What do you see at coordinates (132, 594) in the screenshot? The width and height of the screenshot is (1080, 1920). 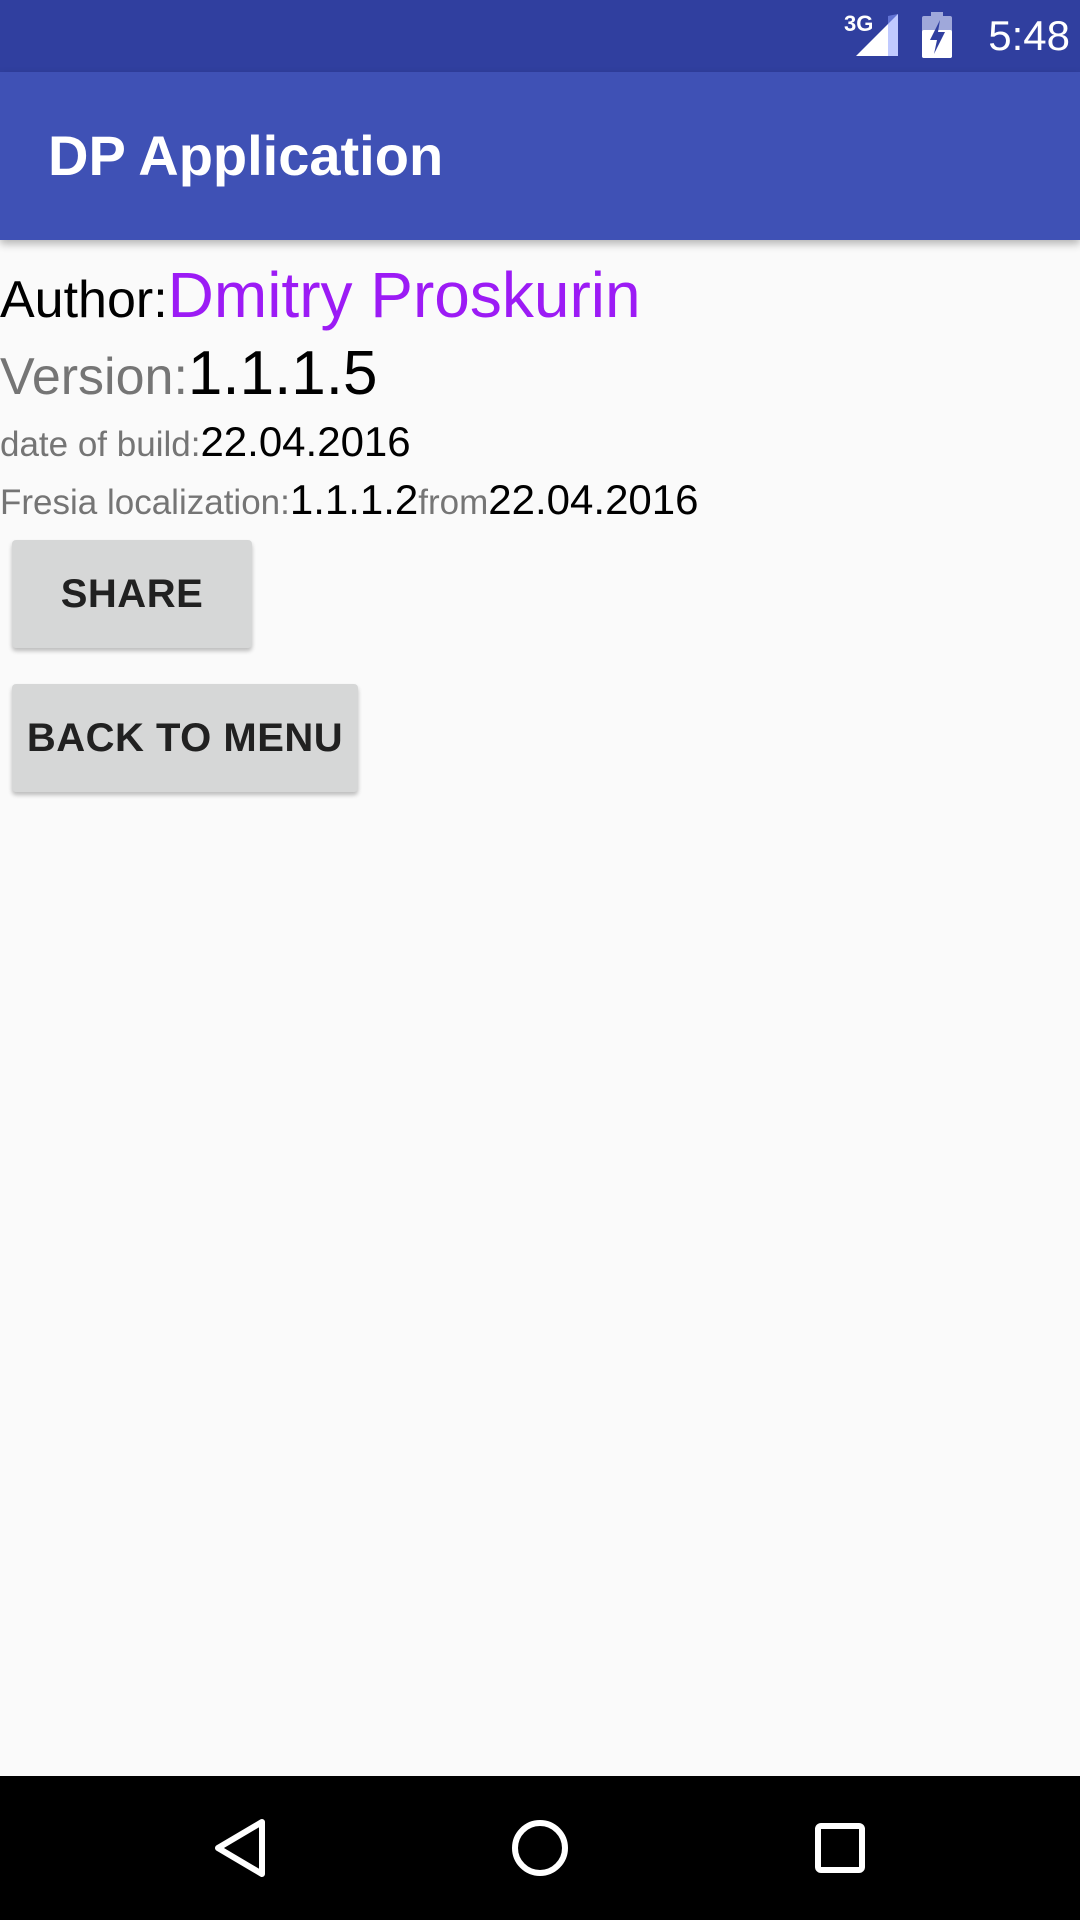 I see `share-button: SHARE` at bounding box center [132, 594].